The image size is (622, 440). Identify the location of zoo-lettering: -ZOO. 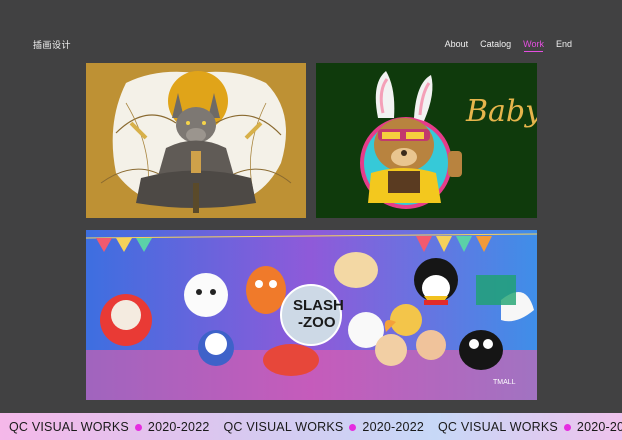
(317, 322).